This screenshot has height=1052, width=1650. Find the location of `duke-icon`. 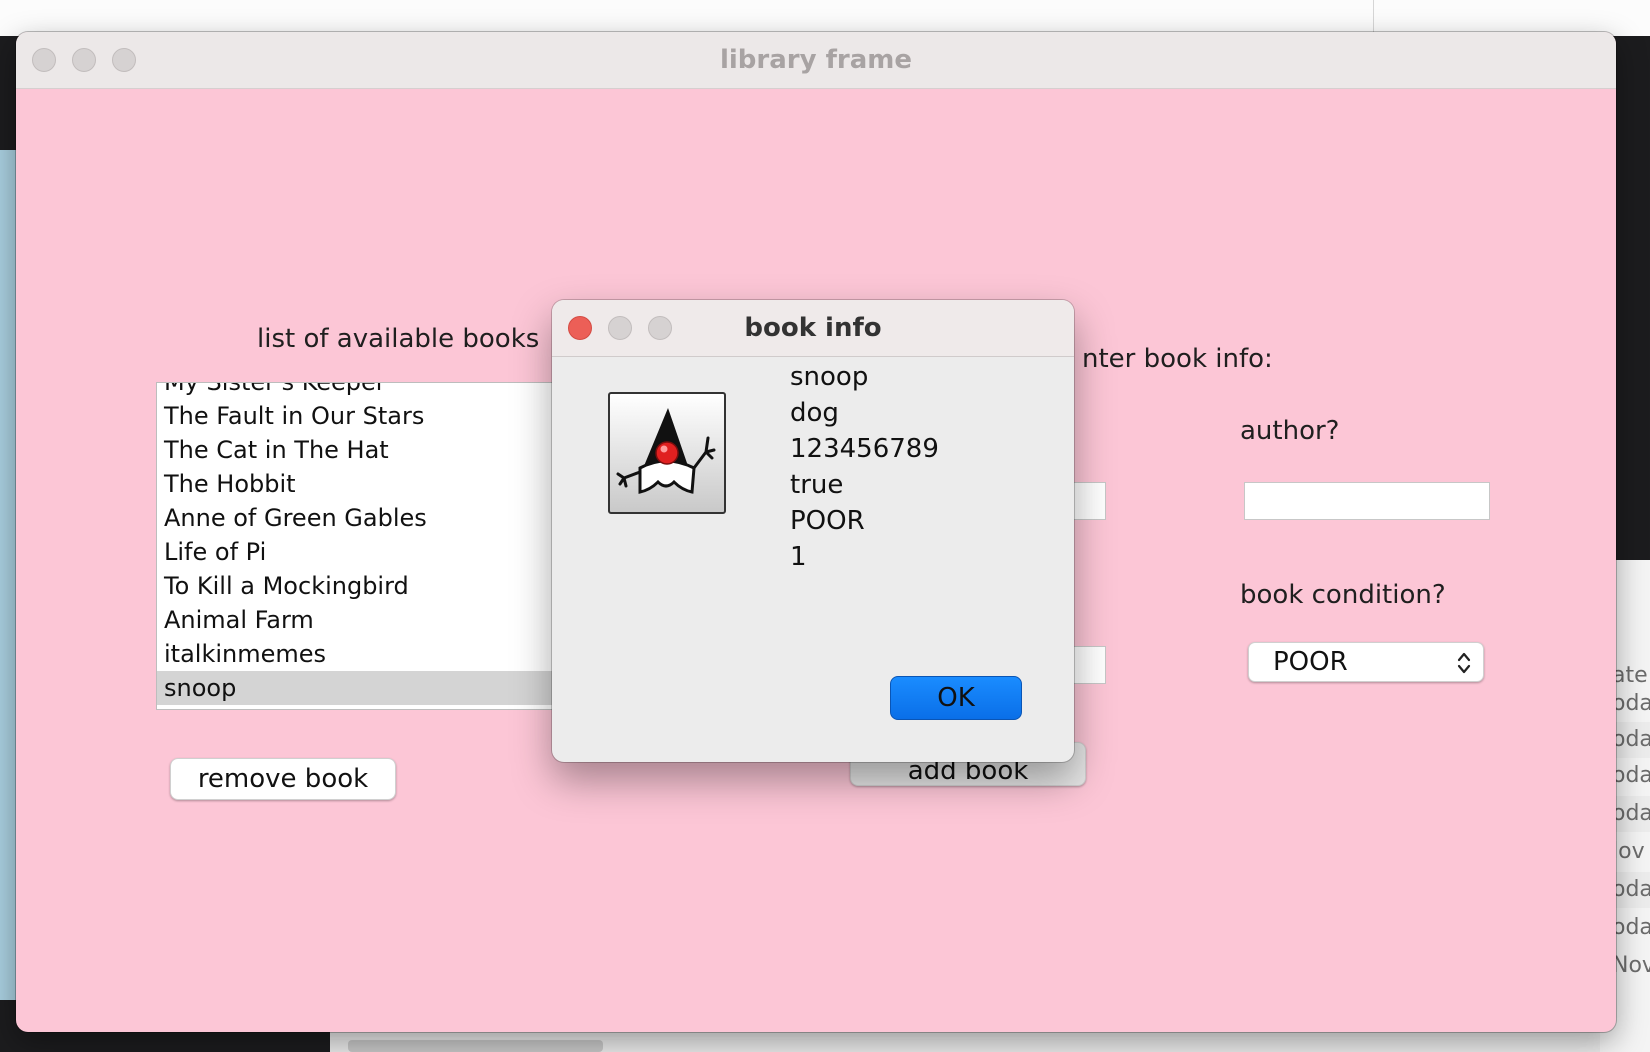

duke-icon is located at coordinates (667, 453).